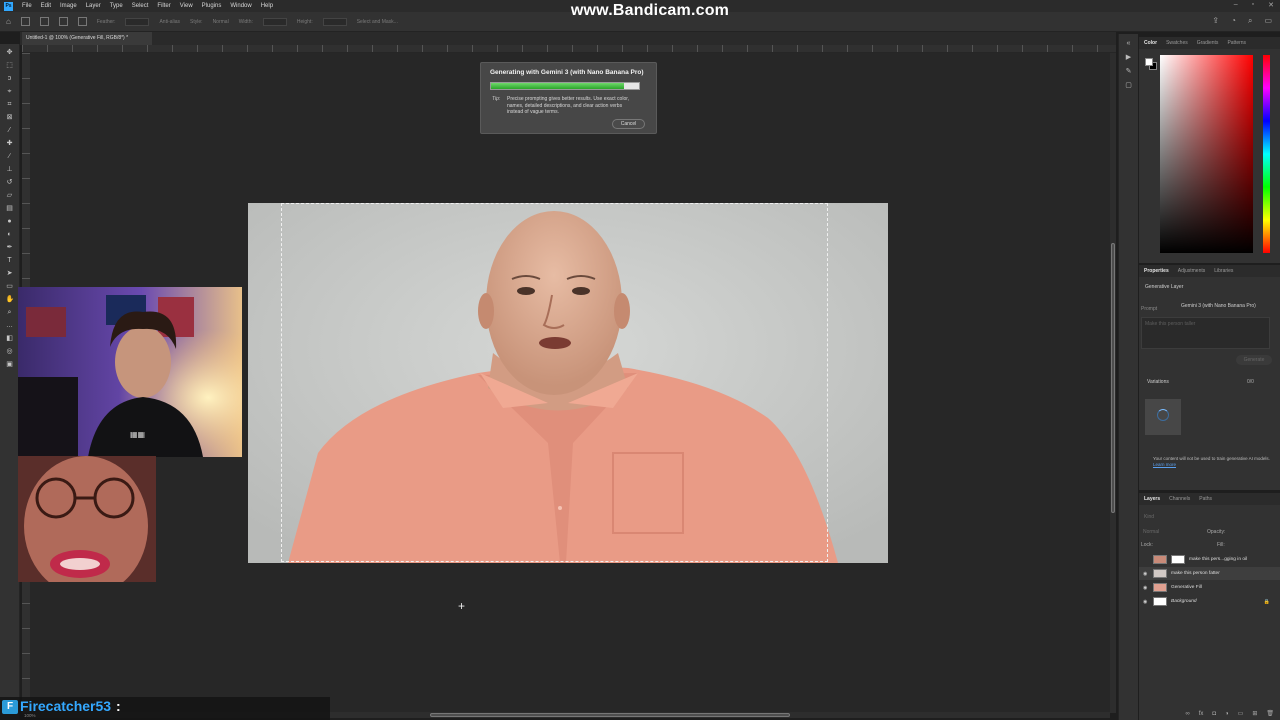  I want to click on shape-tool-icon: ▭, so click(10, 287).